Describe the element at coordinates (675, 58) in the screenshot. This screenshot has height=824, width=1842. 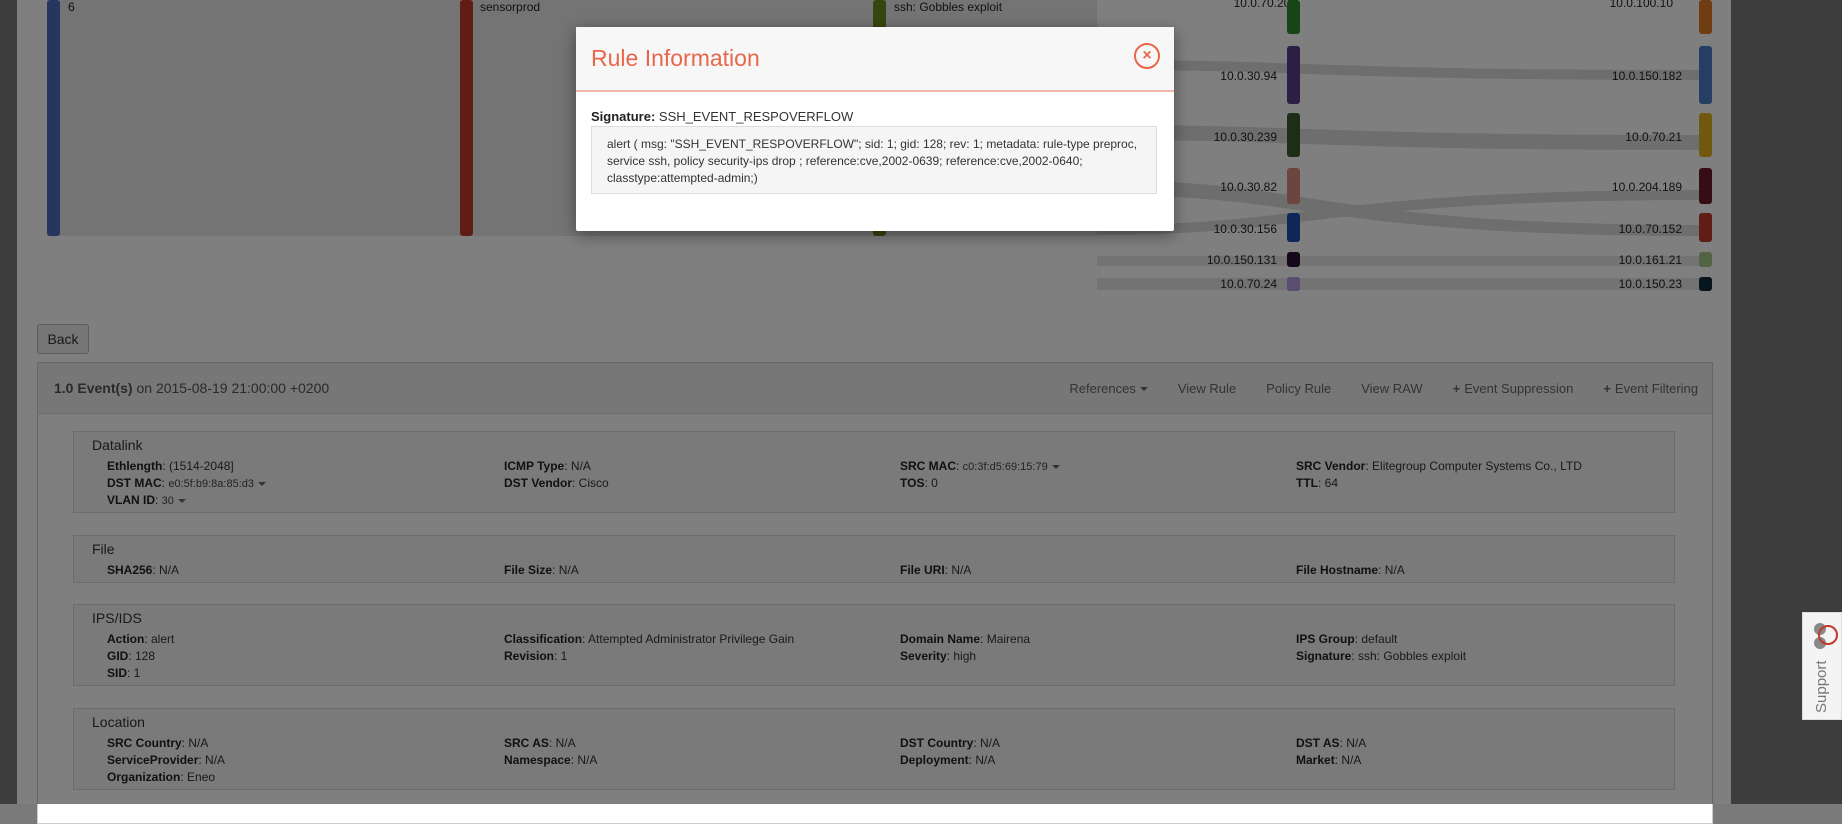
I see `modal-title: Rule Information` at that location.